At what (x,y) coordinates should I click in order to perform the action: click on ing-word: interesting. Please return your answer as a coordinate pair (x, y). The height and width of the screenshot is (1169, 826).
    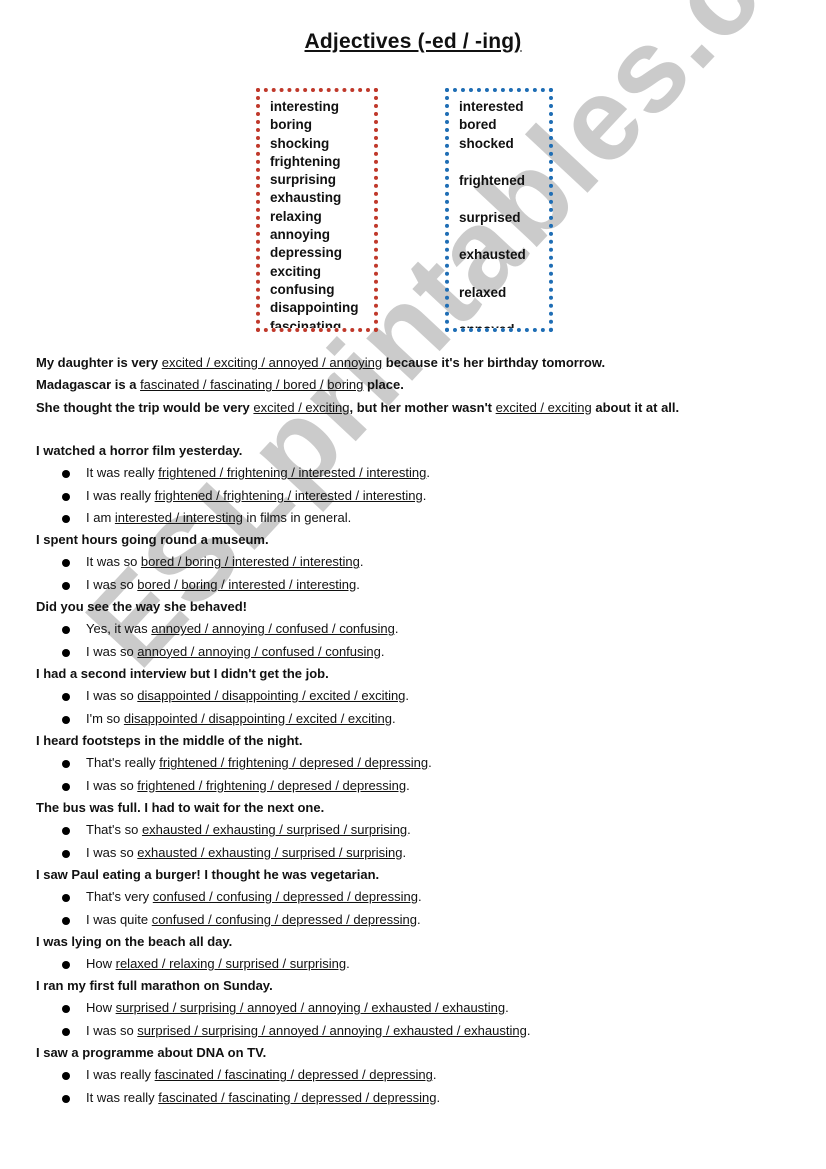
    Looking at the image, I should click on (305, 106).